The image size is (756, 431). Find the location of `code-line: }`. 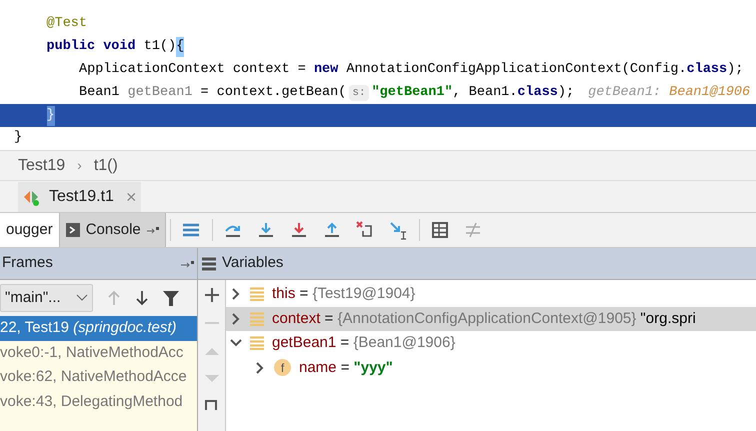

code-line: } is located at coordinates (18, 138).